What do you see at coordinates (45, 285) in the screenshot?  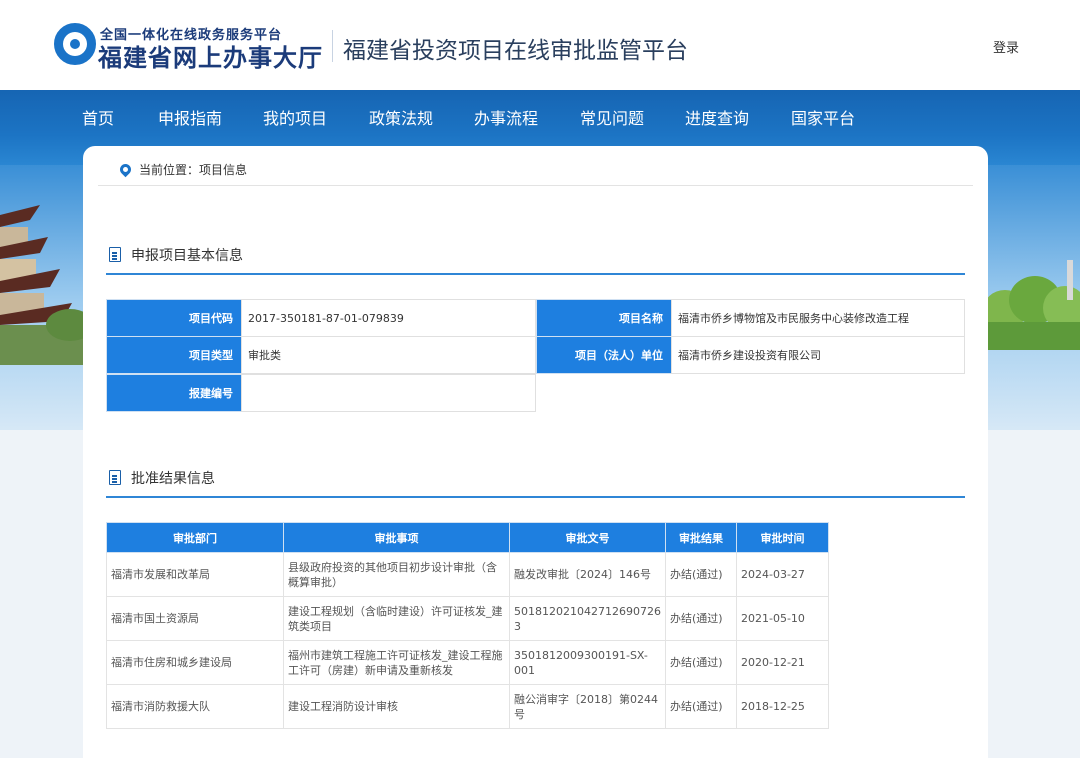 I see `pagoda-illustration` at bounding box center [45, 285].